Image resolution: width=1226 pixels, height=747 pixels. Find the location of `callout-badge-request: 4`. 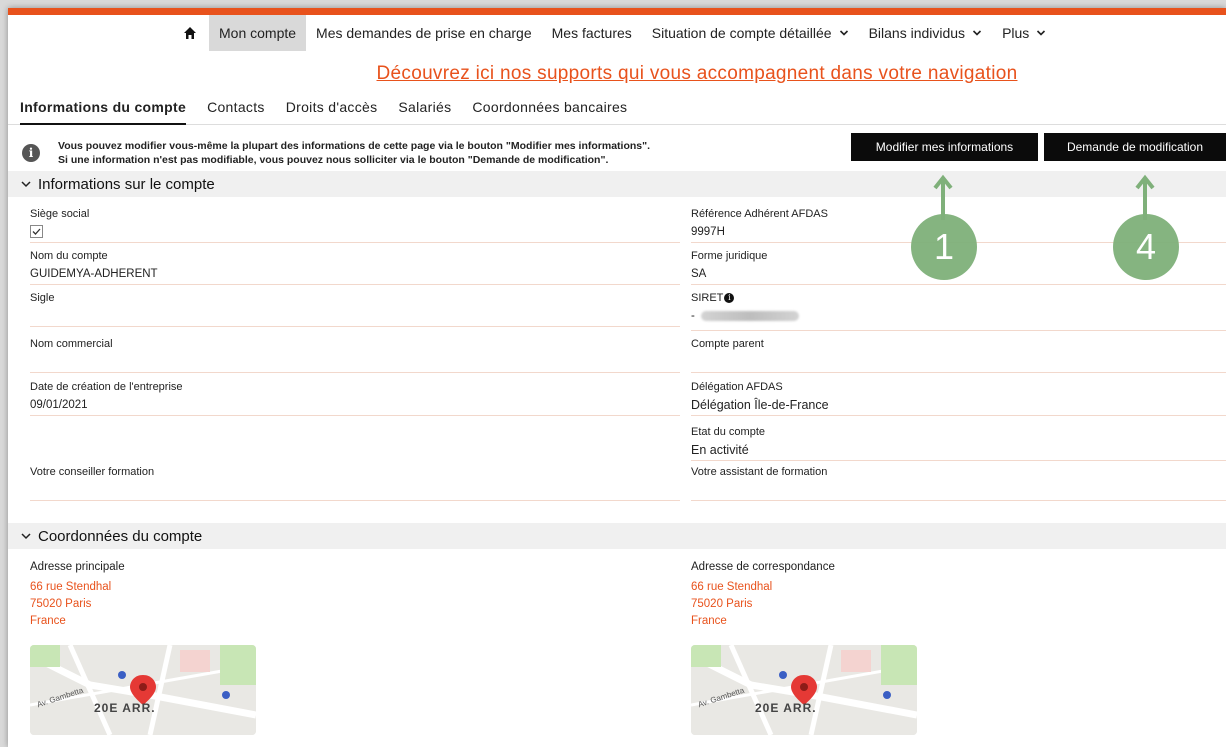

callout-badge-request: 4 is located at coordinates (1146, 247).